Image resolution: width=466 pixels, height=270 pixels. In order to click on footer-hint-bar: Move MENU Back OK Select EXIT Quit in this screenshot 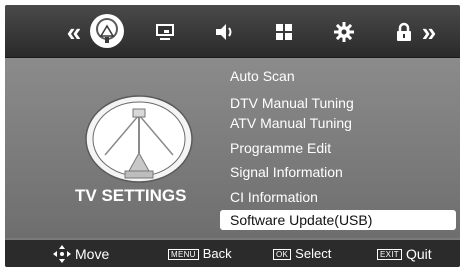, I will do `click(232, 253)`.